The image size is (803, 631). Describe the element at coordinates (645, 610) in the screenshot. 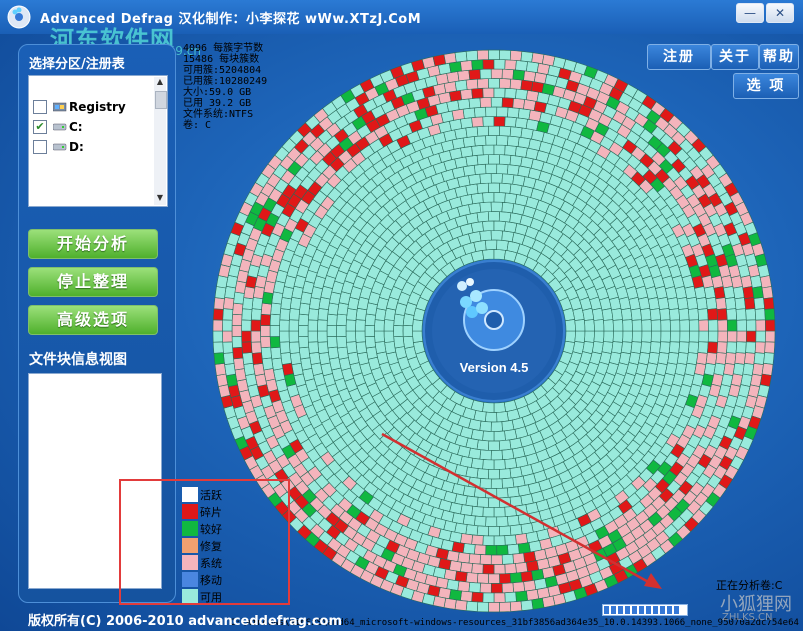

I see `progress-bar` at that location.